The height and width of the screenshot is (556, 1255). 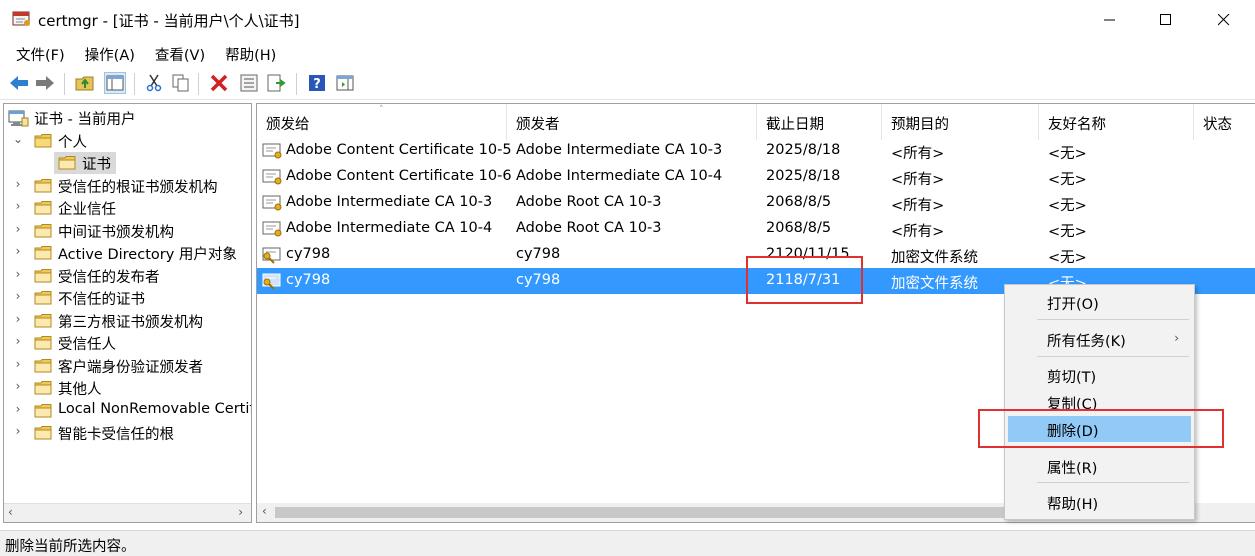 What do you see at coordinates (382, 122) in the screenshot?
I see `column-header-issued-to: ˄ 颁发给` at bounding box center [382, 122].